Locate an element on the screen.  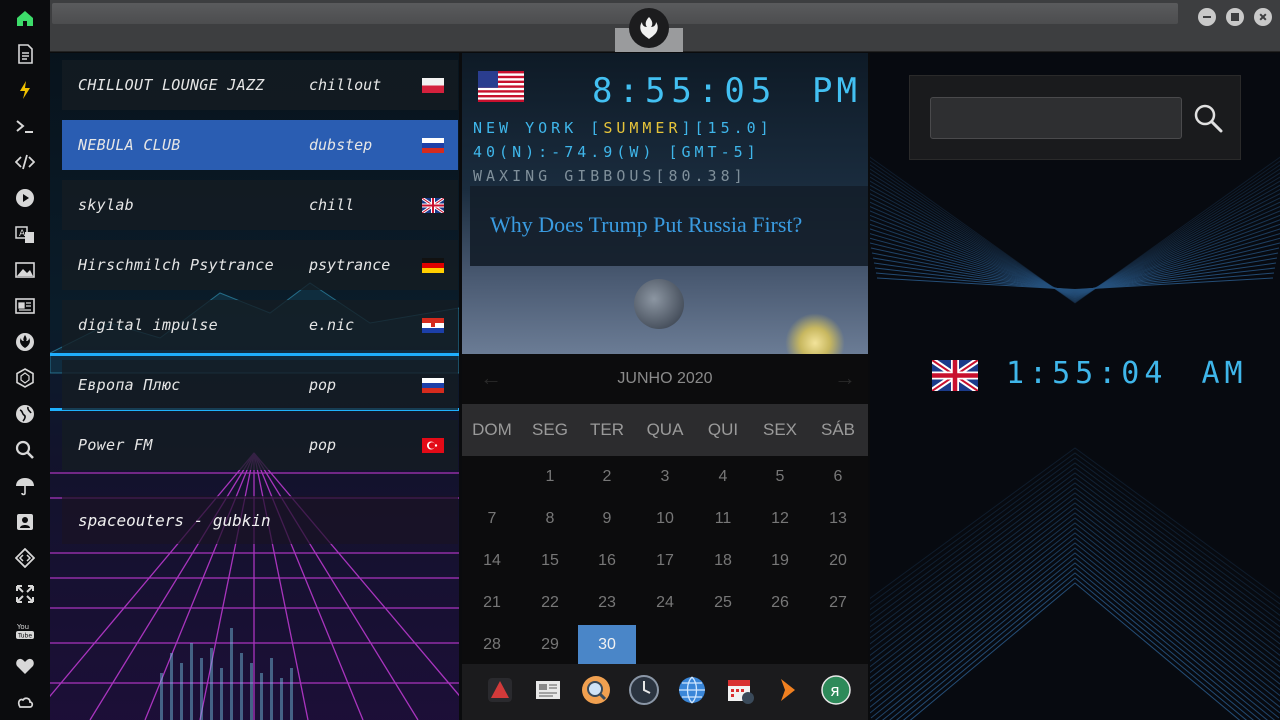
season-label: SUMMER is located at coordinates (642, 128).